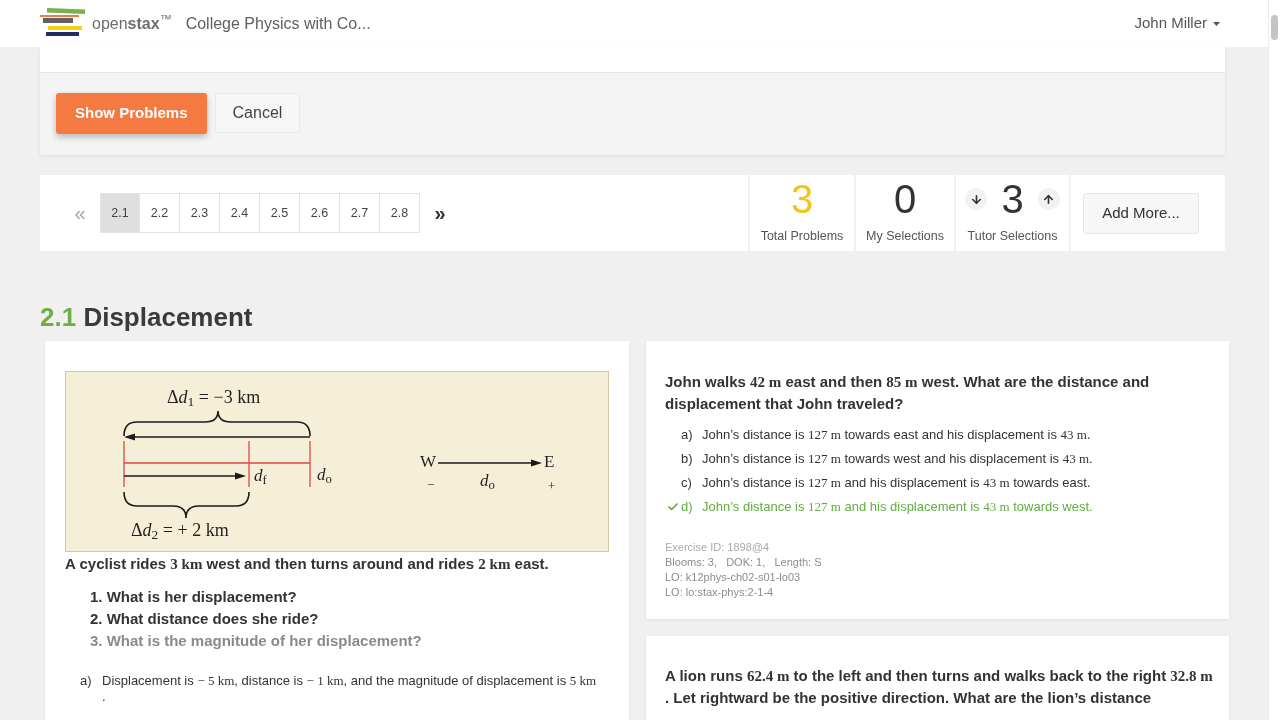  What do you see at coordinates (743, 562) in the screenshot?
I see `exercise-meta: Blooms: 3, DOK: 1, Length: S` at bounding box center [743, 562].